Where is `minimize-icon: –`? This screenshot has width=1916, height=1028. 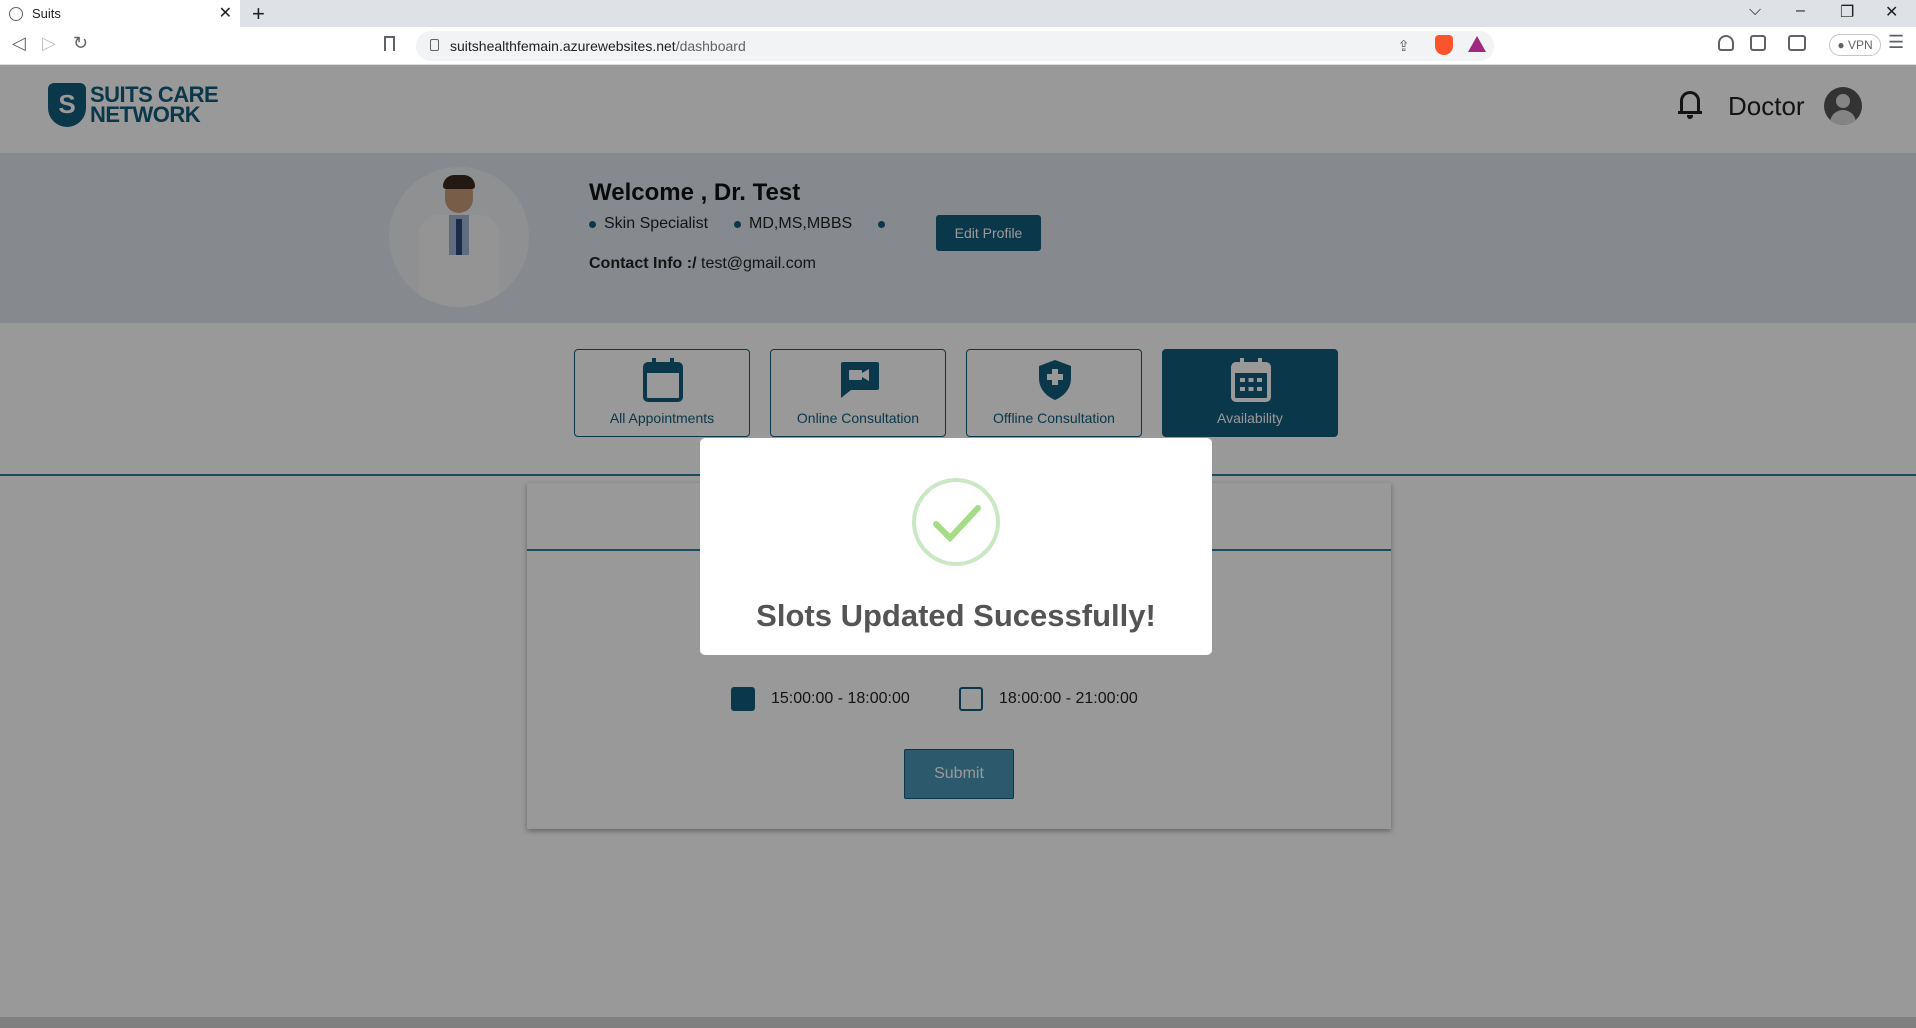 minimize-icon: – is located at coordinates (1800, 11).